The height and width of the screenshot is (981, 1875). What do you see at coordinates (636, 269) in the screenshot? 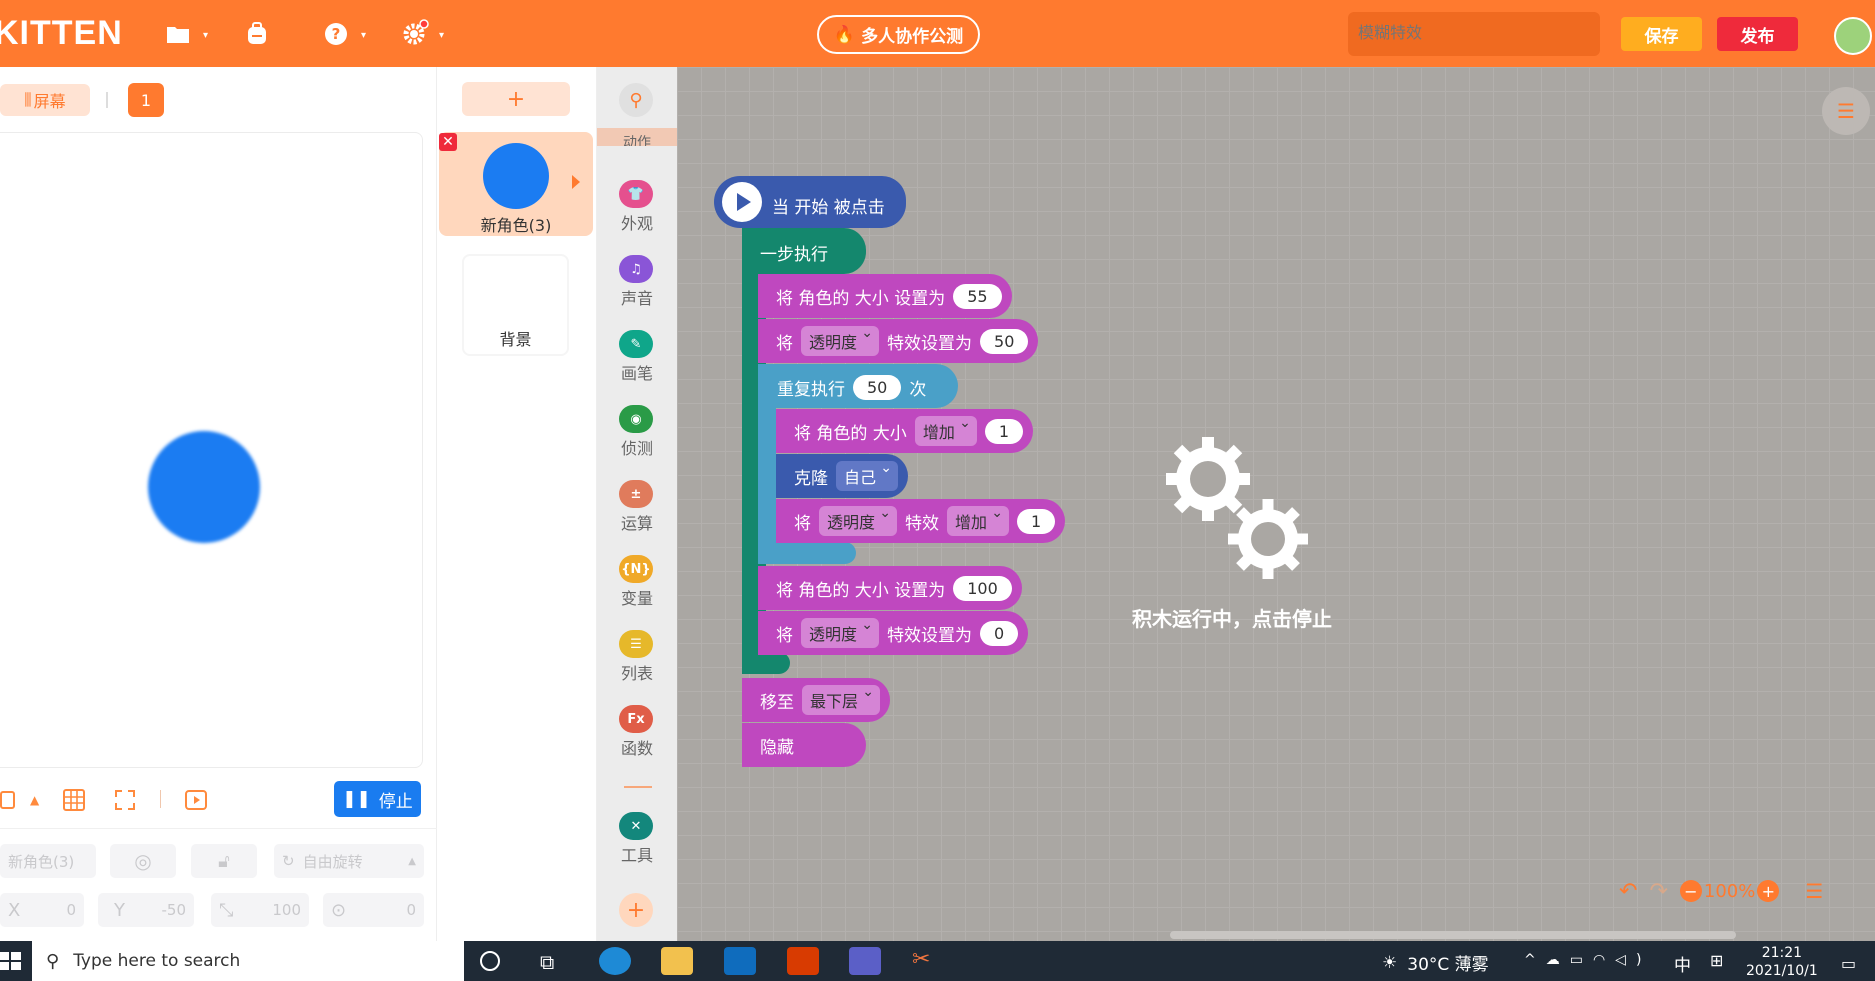
I see `sound-category-icon: ♫` at bounding box center [636, 269].